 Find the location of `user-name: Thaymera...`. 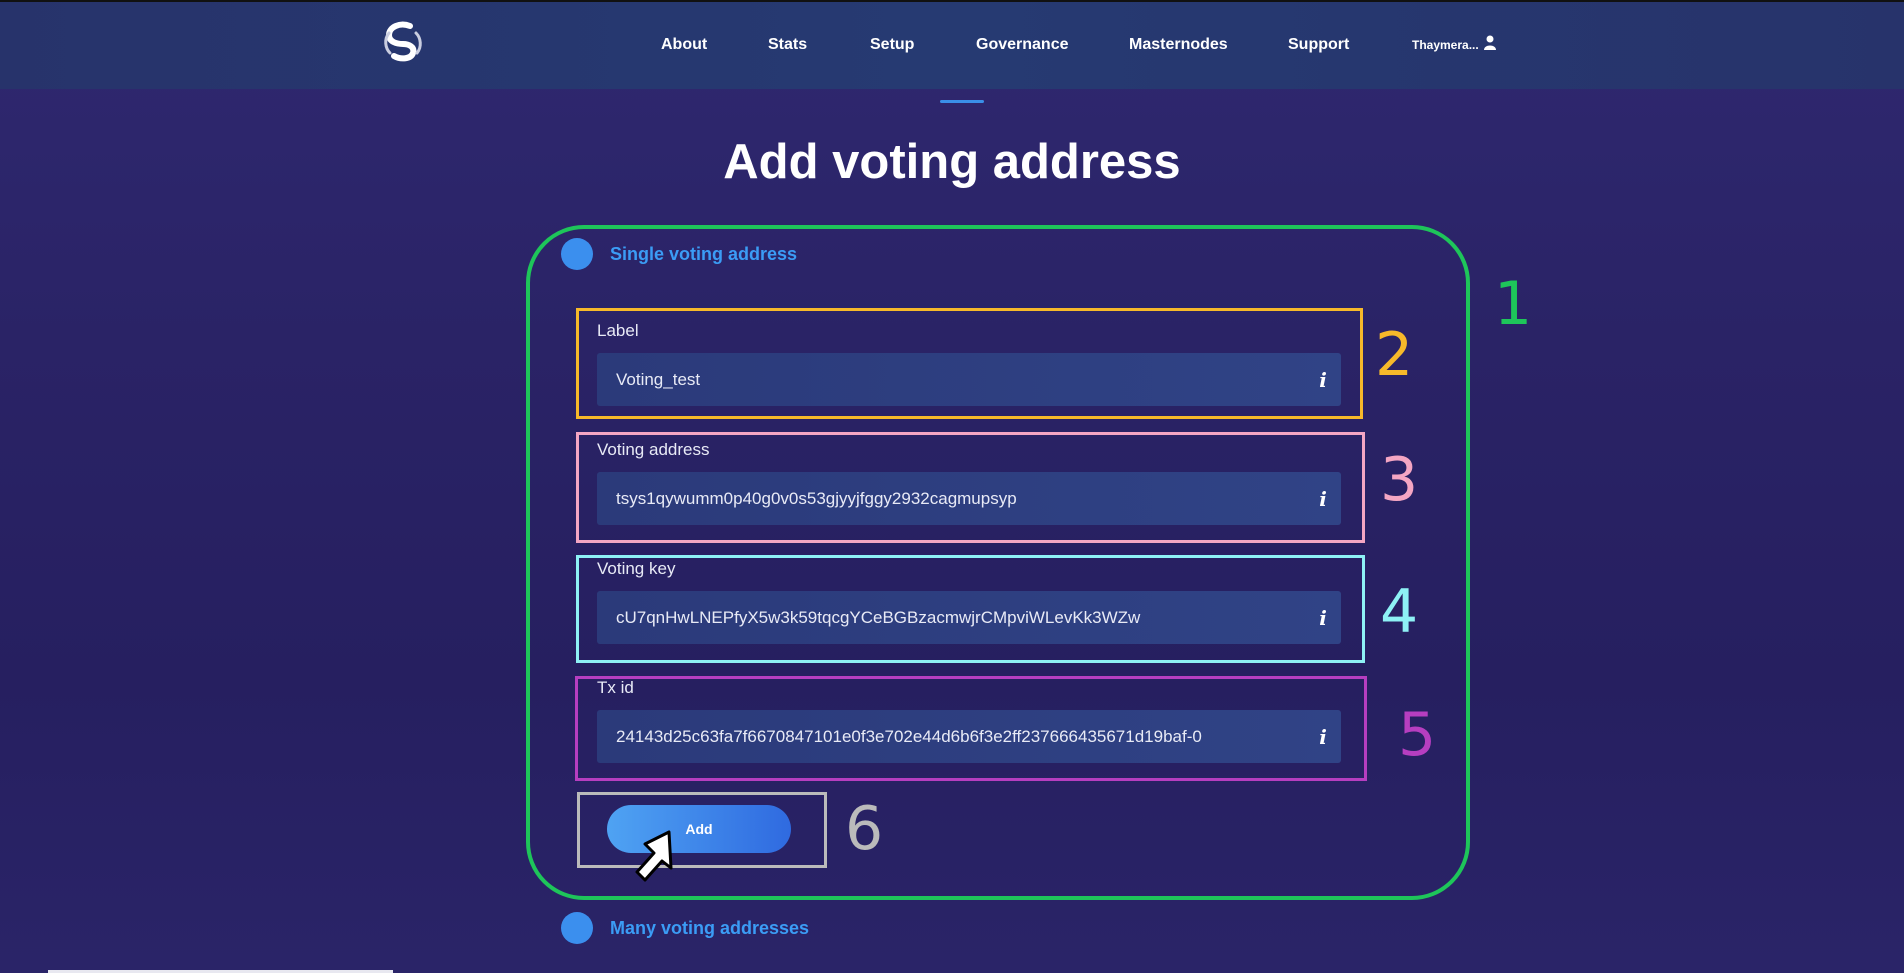

user-name: Thaymera... is located at coordinates (1445, 45).